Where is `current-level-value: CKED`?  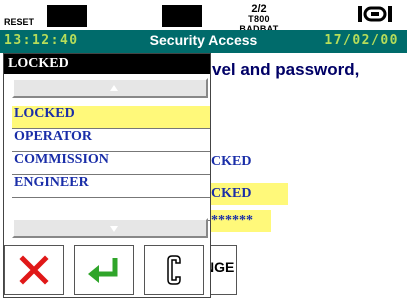 current-level-value: CKED is located at coordinates (231, 161).